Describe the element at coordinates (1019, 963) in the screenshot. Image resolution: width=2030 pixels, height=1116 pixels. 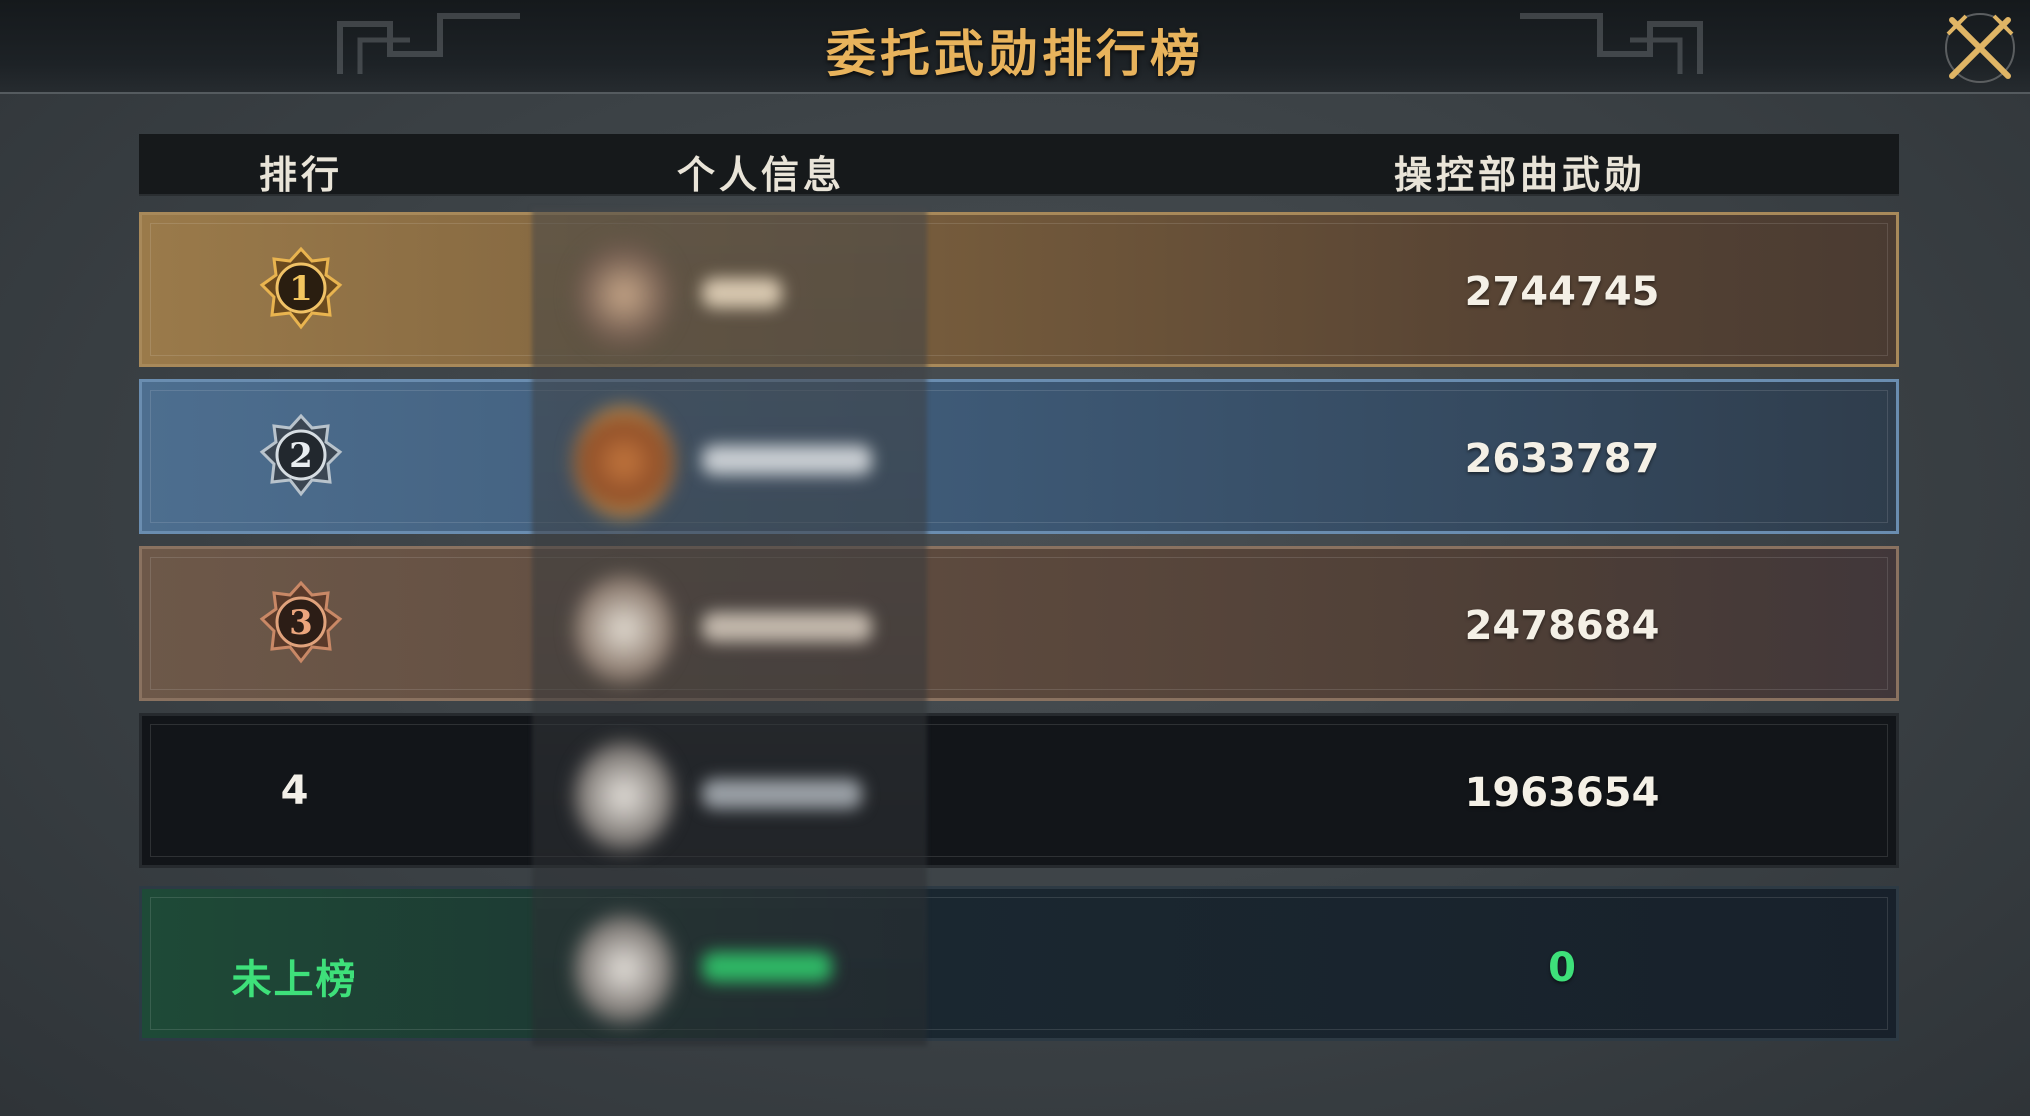
I see `own-rank-row: 未上榜 0` at that location.